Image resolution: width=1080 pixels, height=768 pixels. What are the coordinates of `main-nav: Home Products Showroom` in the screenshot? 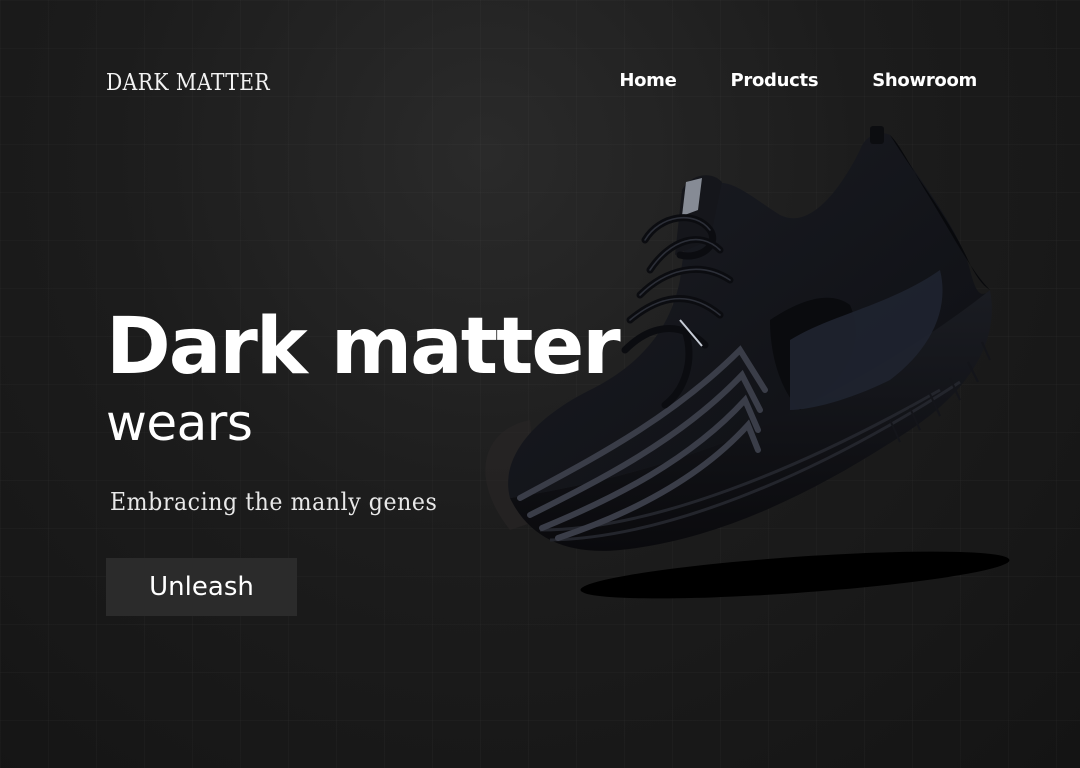 It's located at (798, 80).